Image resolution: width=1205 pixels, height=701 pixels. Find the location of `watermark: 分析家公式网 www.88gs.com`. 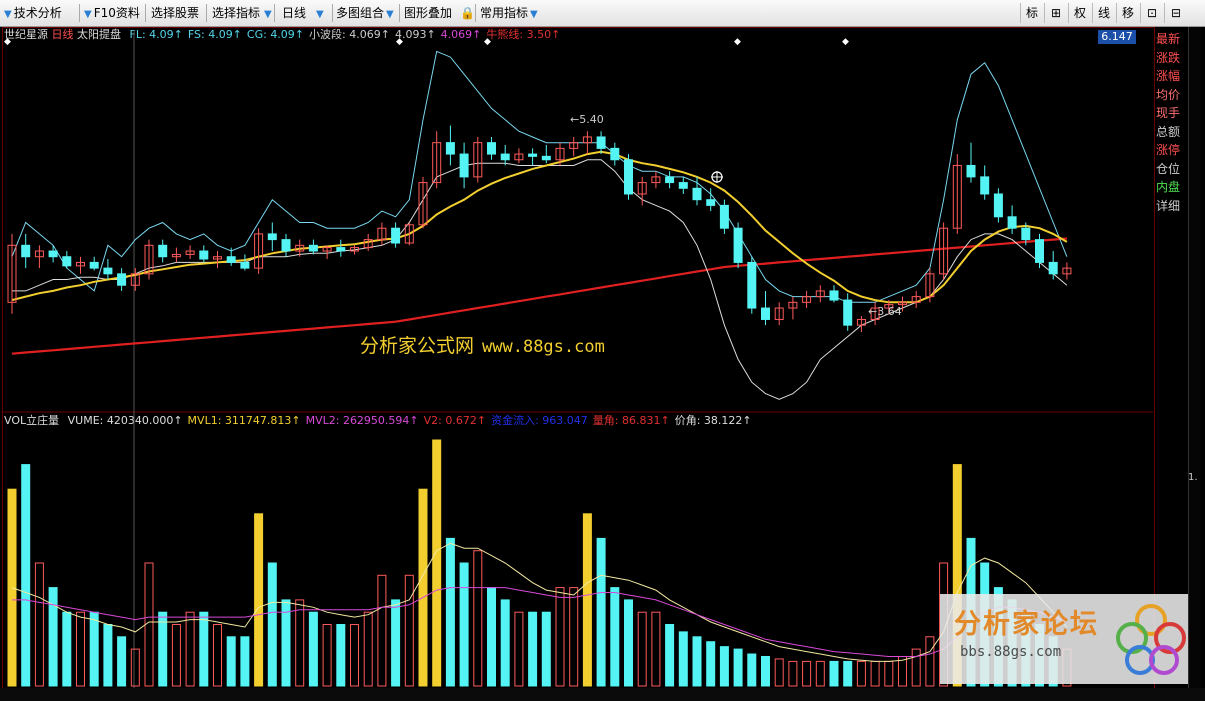

watermark: 分析家公式网 www.88gs.com is located at coordinates (482, 344).